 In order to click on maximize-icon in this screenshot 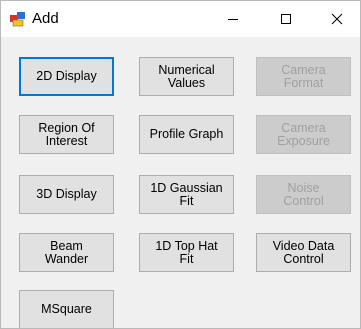, I will do `click(286, 19)`.